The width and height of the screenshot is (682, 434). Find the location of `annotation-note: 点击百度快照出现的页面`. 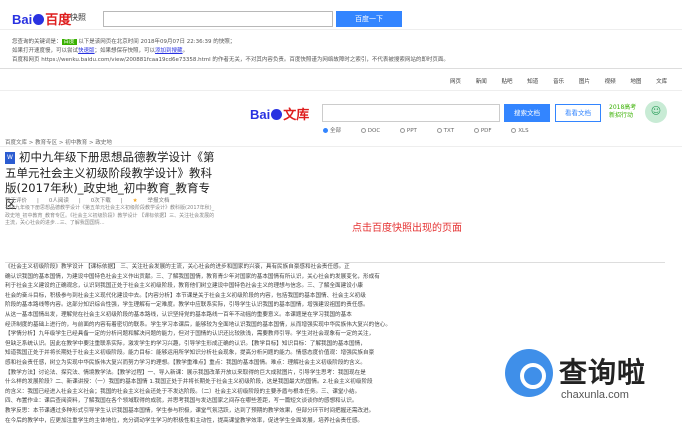

annotation-note: 点击百度快照出现的页面 is located at coordinates (407, 228).